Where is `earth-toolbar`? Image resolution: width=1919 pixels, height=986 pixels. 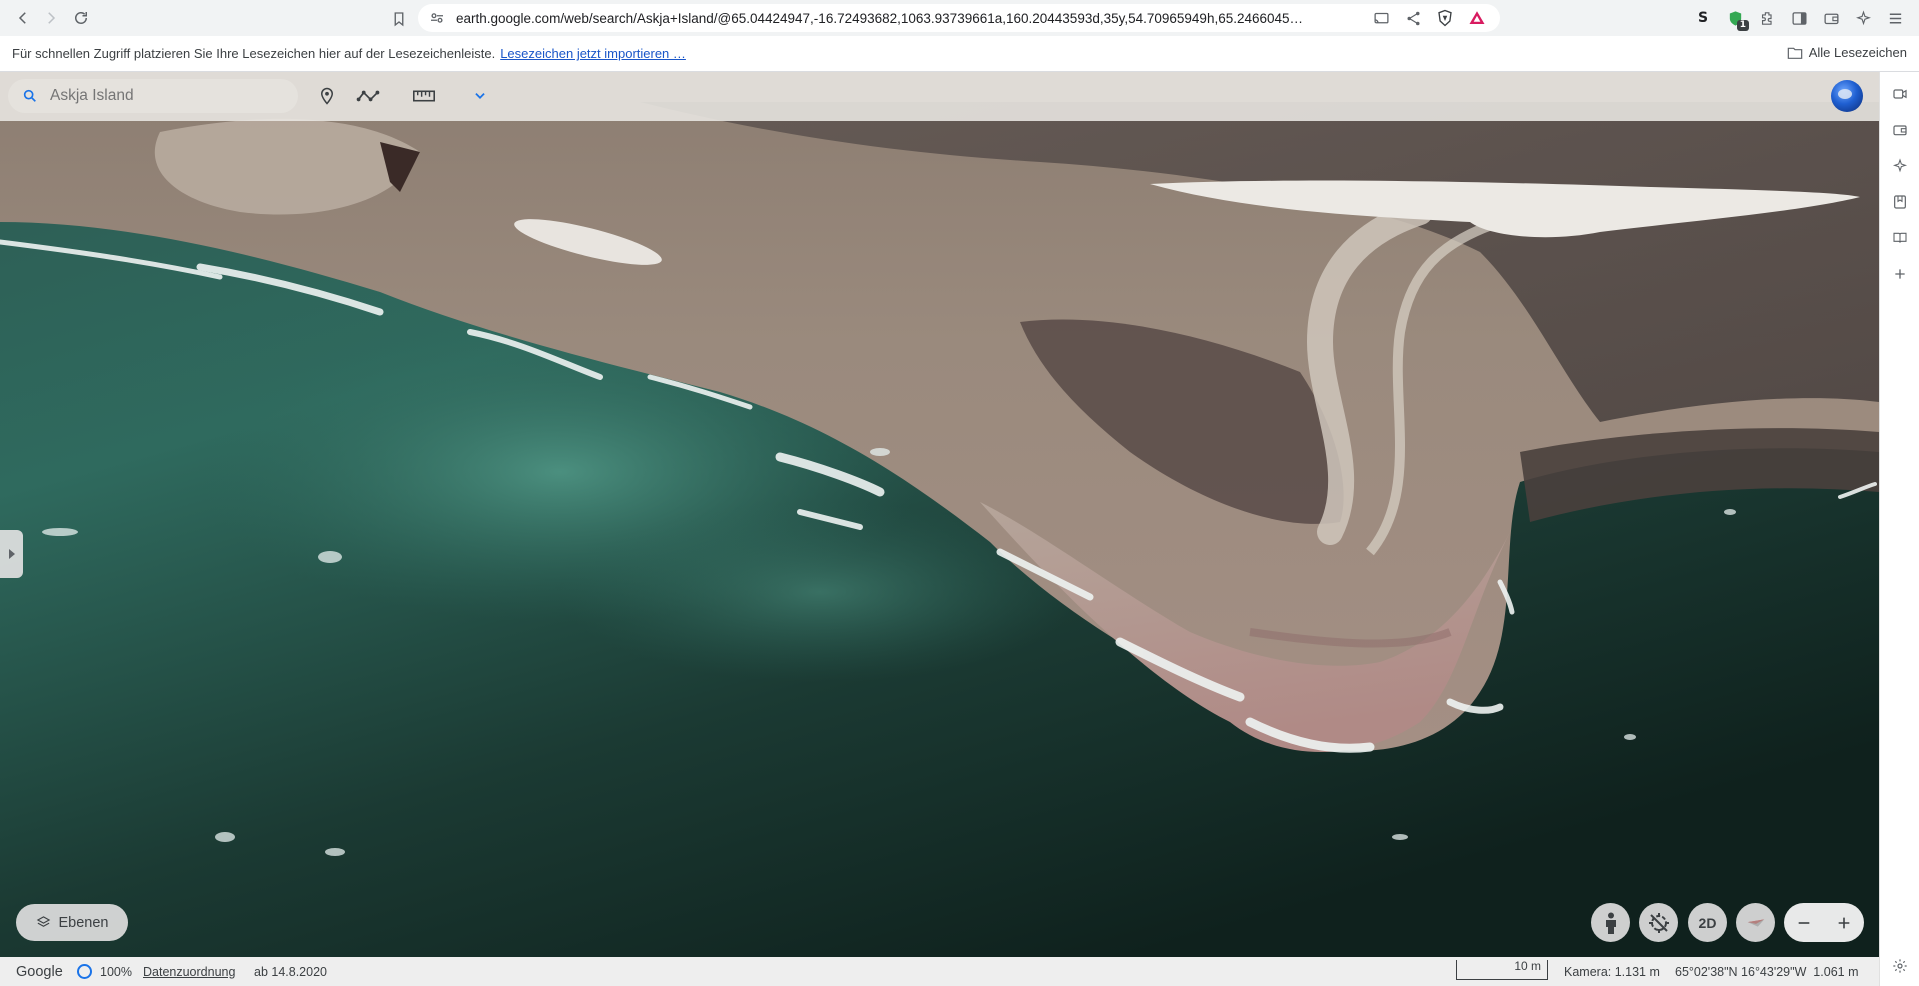 earth-toolbar is located at coordinates (939, 96).